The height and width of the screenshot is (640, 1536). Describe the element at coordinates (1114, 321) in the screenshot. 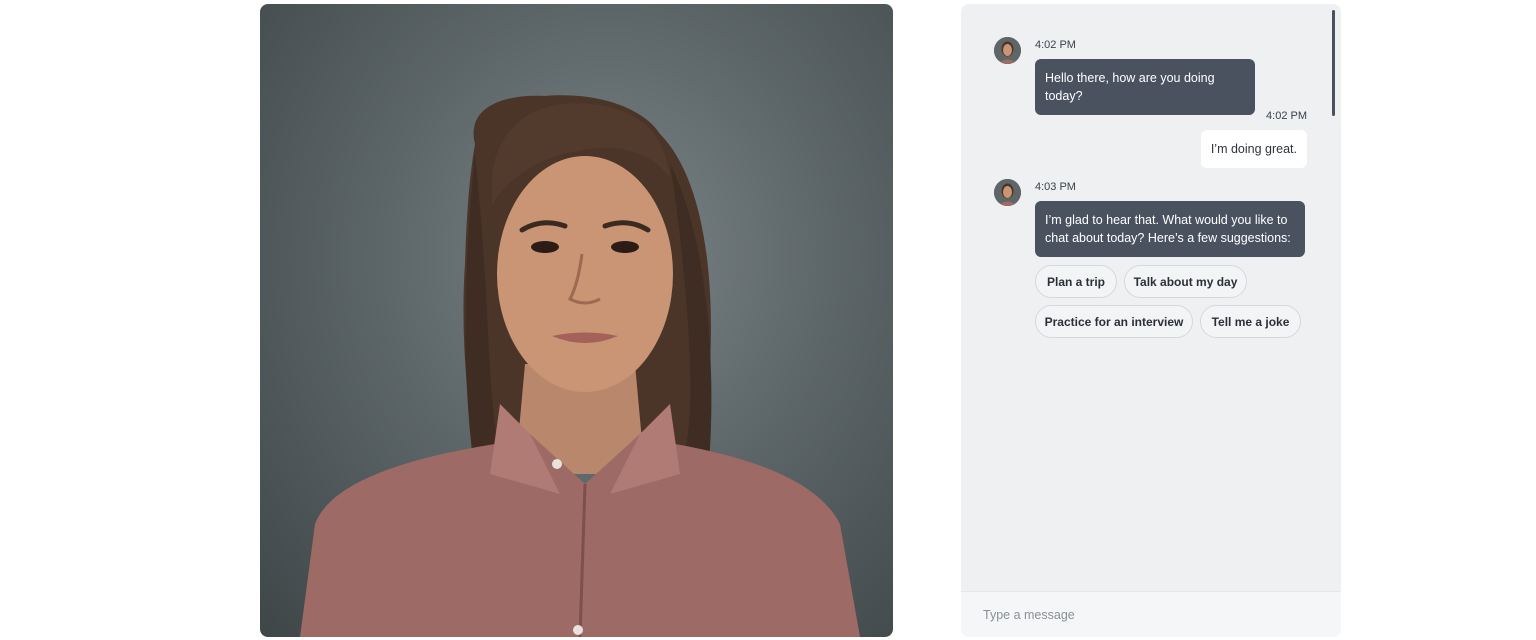

I see `suggestion-chip-practice-interview: Practice for an interview` at that location.